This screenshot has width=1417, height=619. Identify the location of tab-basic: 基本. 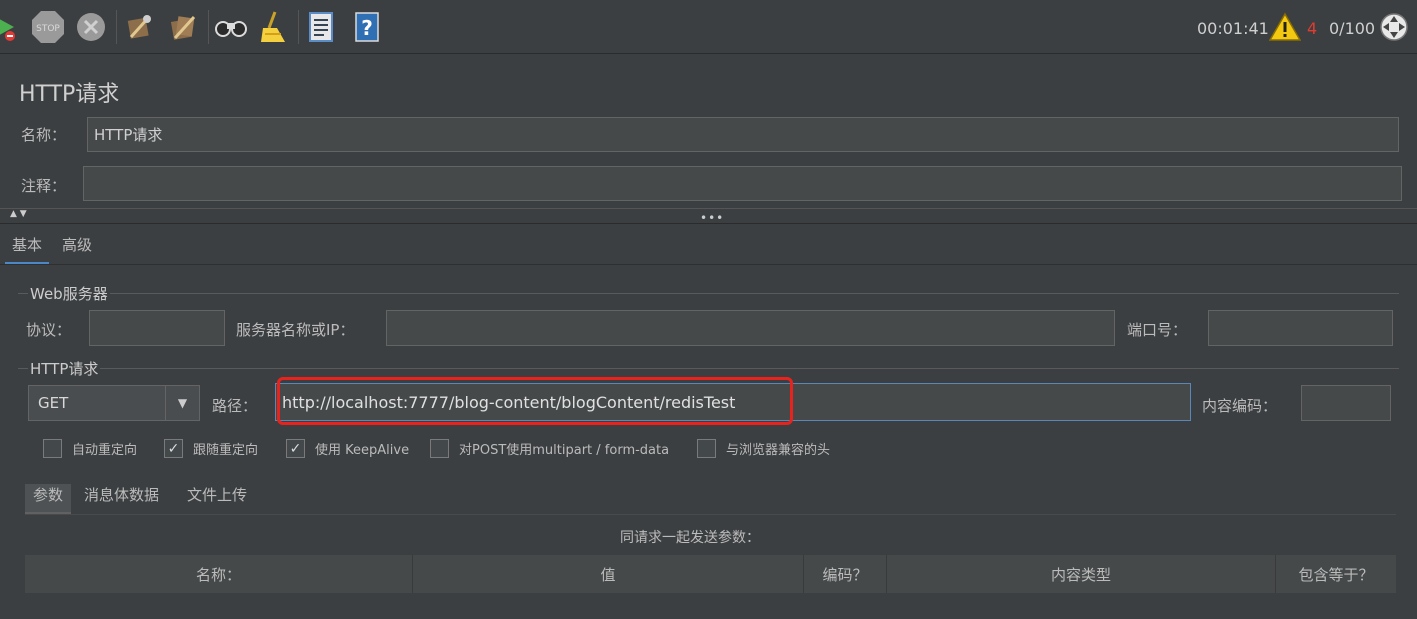
(27, 249).